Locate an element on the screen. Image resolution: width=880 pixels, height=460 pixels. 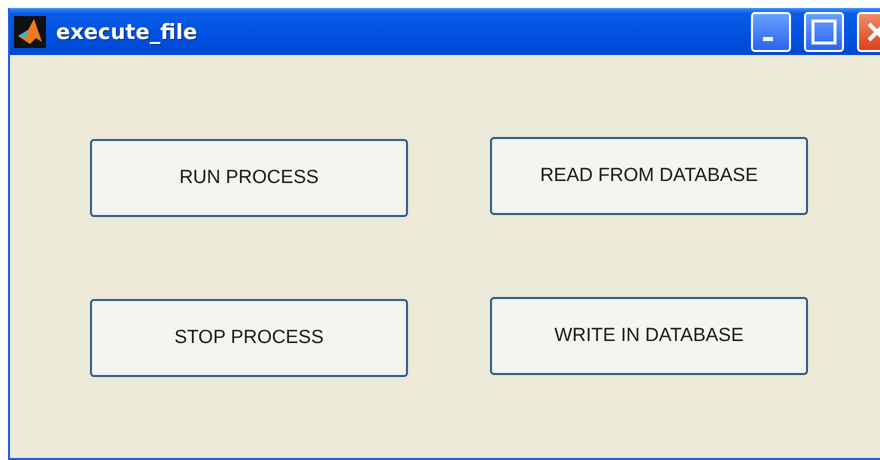
maximize-button is located at coordinates (824, 32).